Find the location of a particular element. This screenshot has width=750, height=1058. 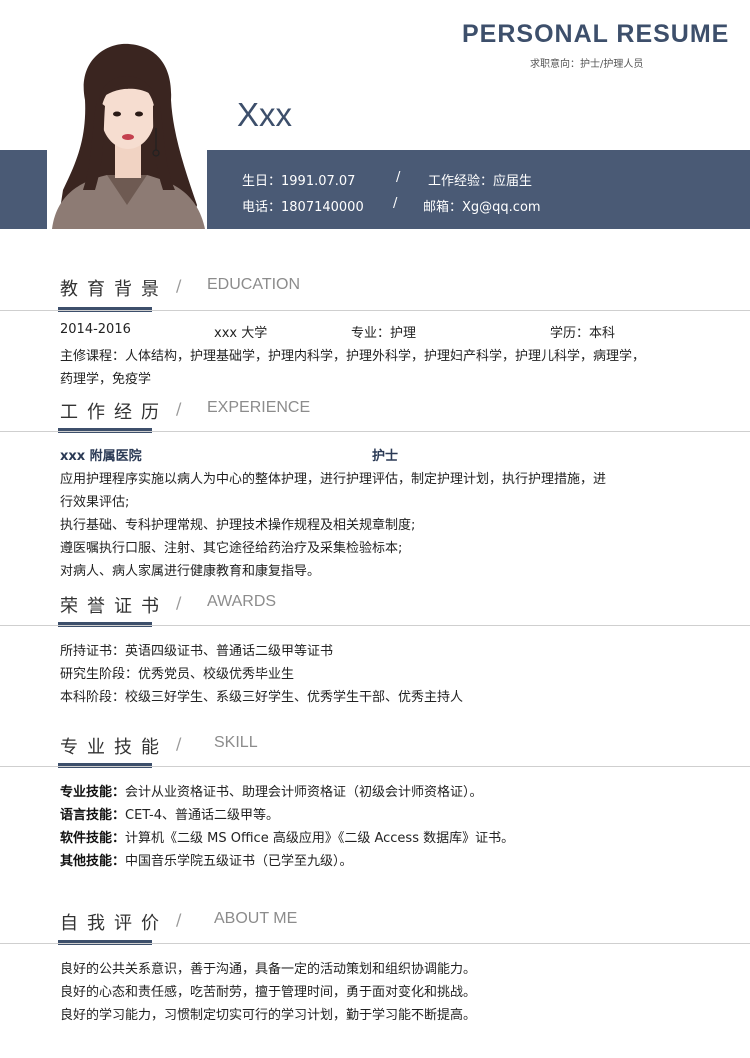

email: 邮箱：Xg@qq.com is located at coordinates (482, 207).